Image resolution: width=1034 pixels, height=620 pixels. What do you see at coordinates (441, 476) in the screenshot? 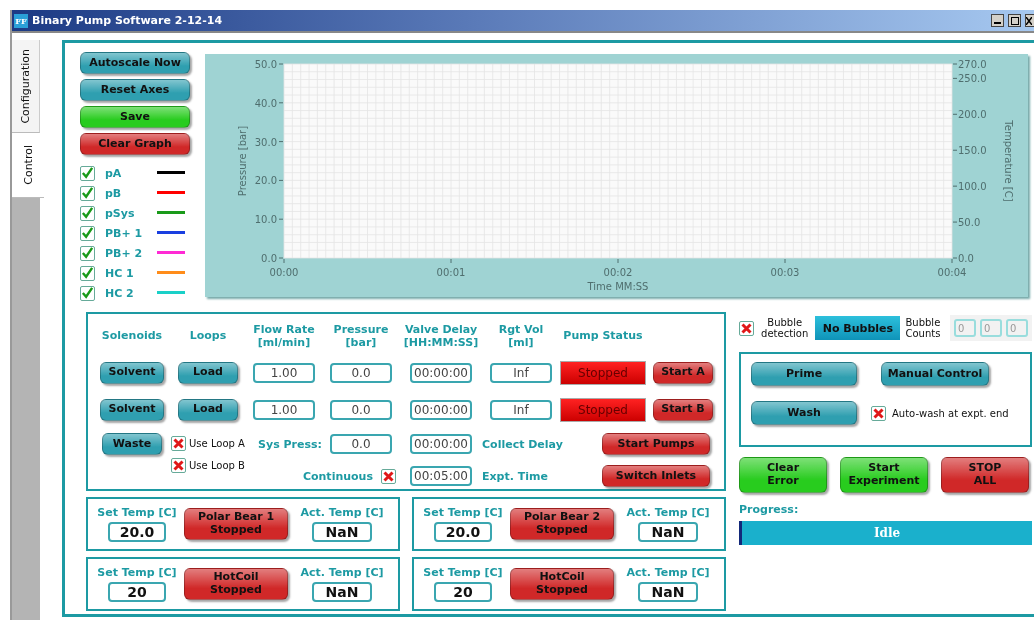
I see `expt-time-field: 00:05:00` at bounding box center [441, 476].